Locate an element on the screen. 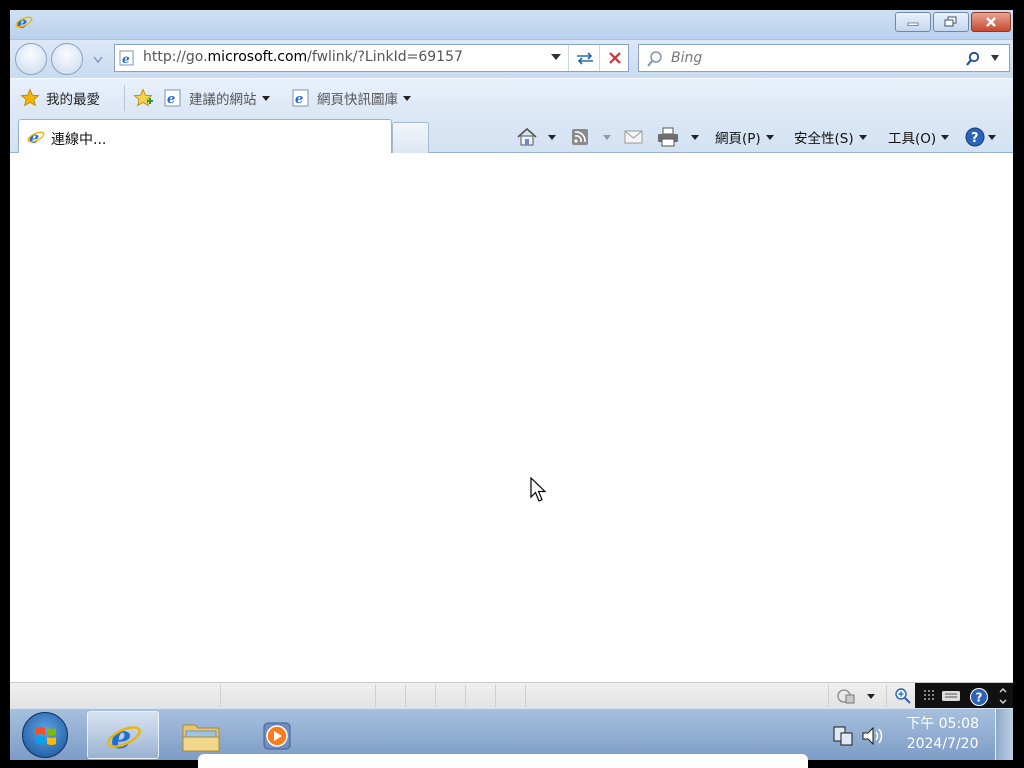 The image size is (1024, 768). zoom-icon is located at coordinates (903, 696).